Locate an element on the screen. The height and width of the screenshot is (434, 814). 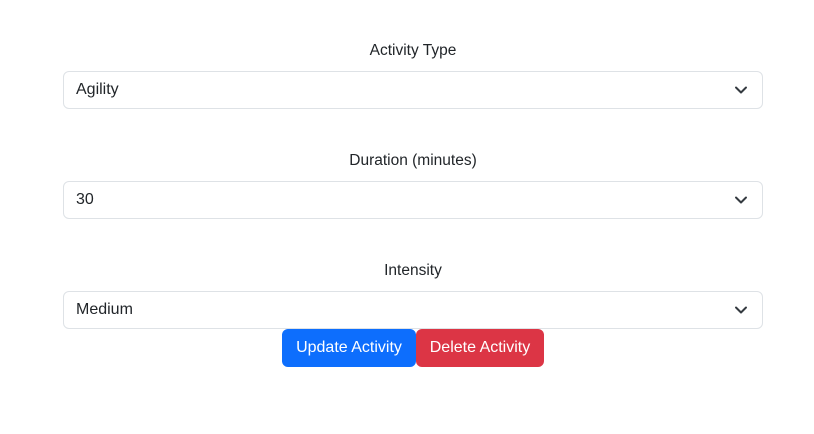
intensity-label: Intensity is located at coordinates (413, 270).